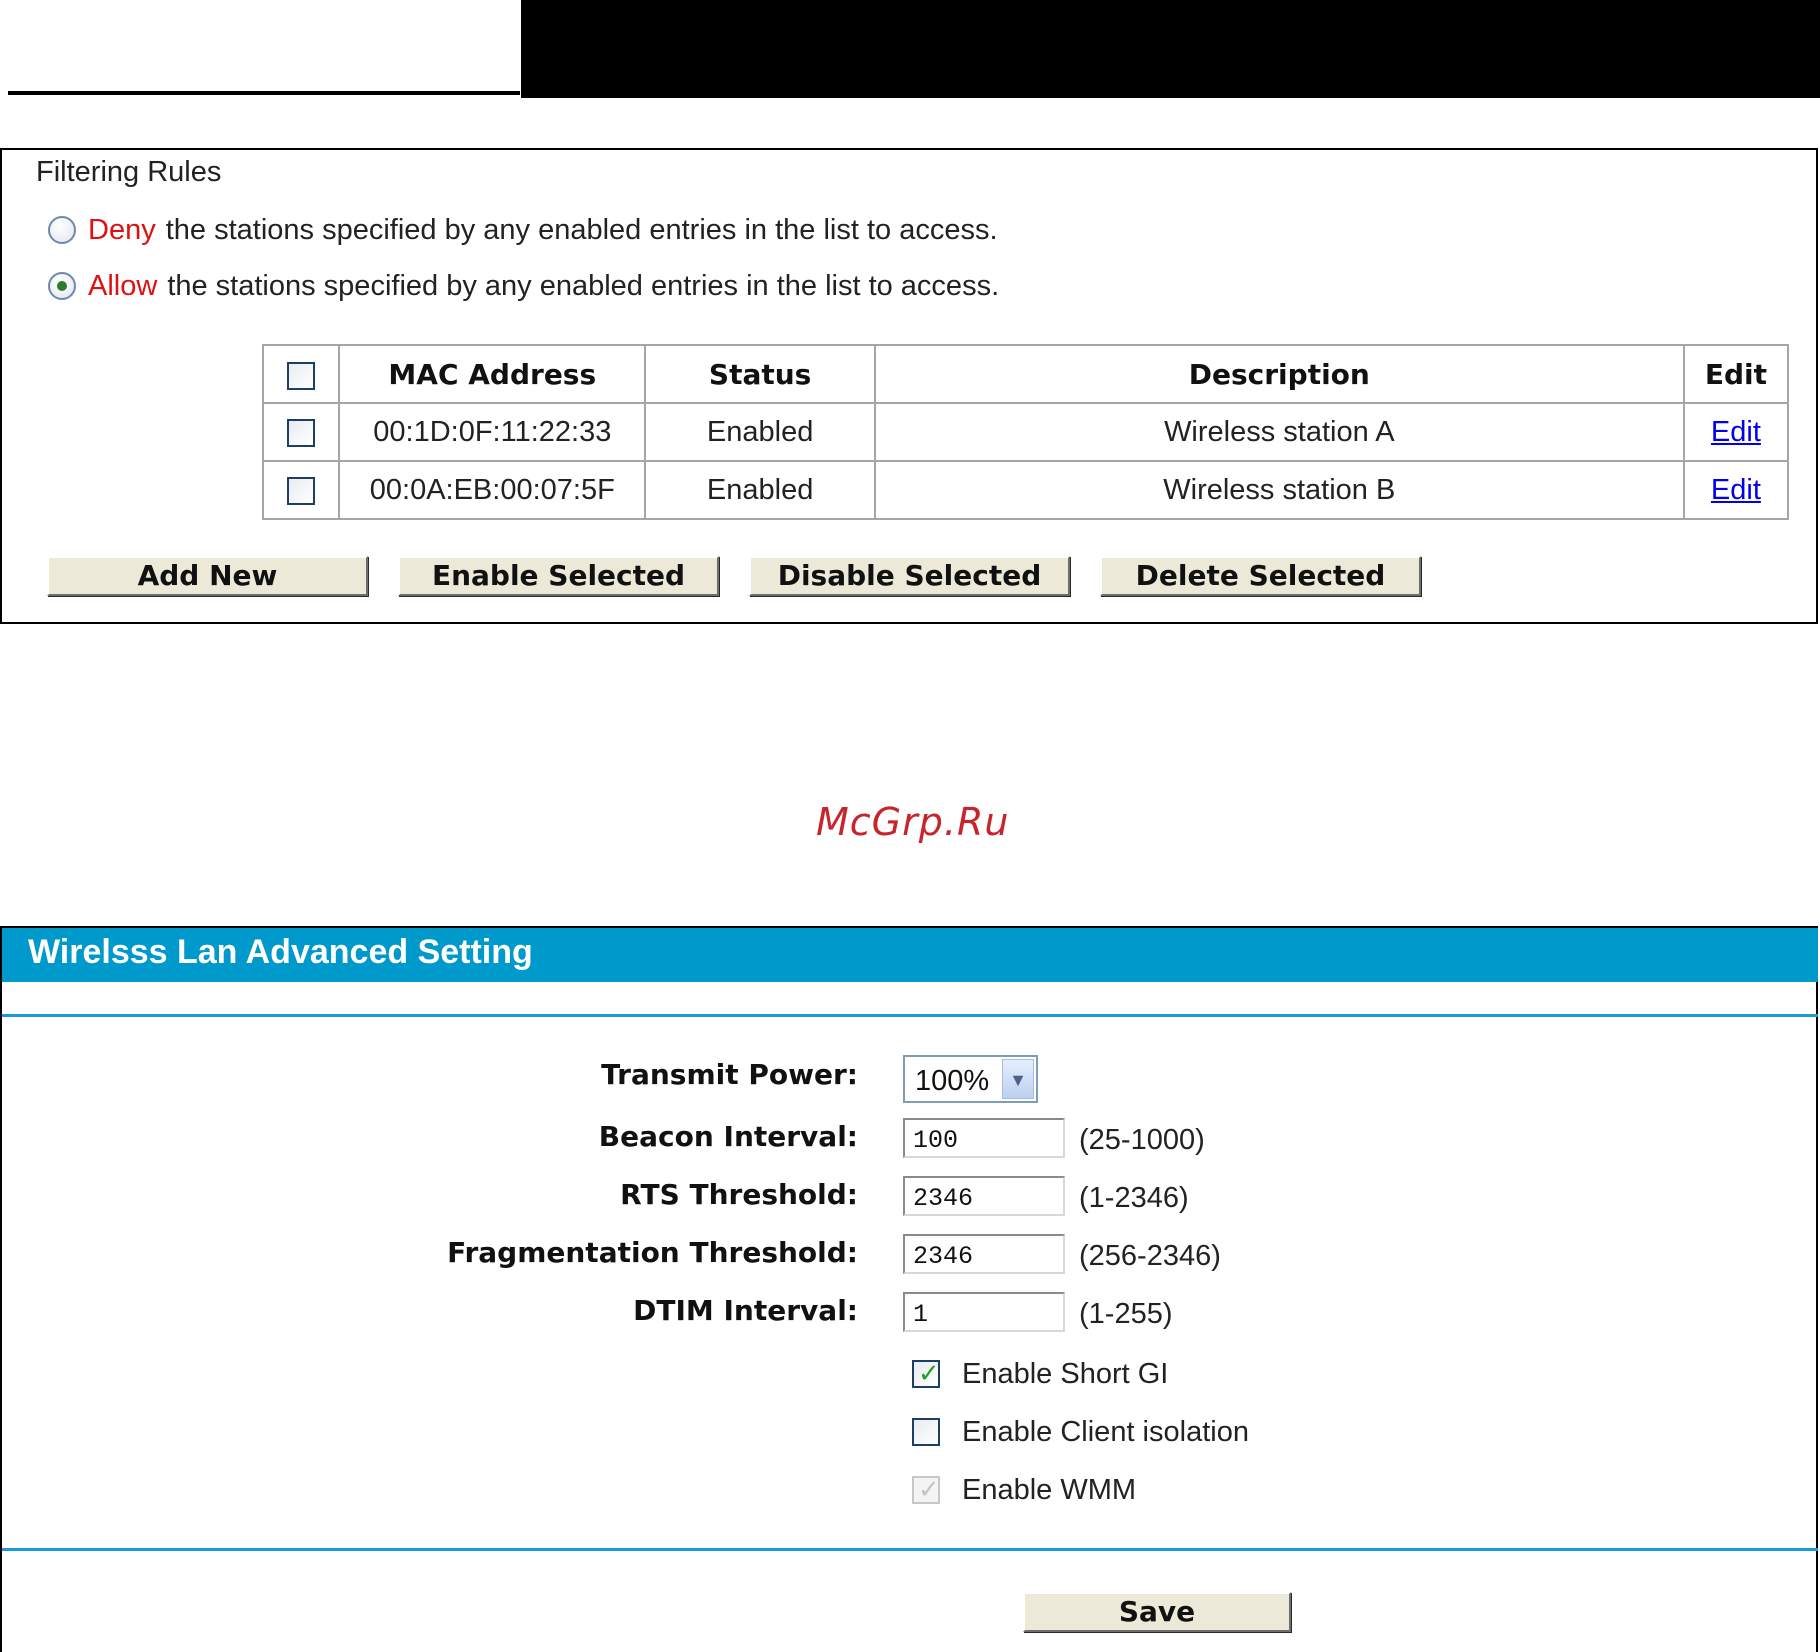 The width and height of the screenshot is (1820, 1652). Describe the element at coordinates (1170, 49) in the screenshot. I see `header-black-bar` at that location.